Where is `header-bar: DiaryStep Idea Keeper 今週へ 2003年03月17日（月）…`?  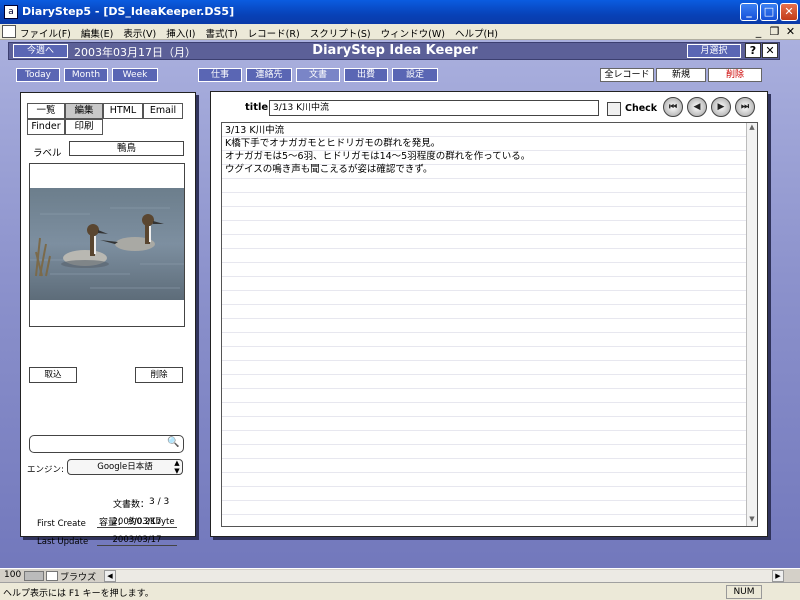 header-bar: DiaryStep Idea Keeper 今週へ 2003年03月17日（月）… is located at coordinates (394, 51).